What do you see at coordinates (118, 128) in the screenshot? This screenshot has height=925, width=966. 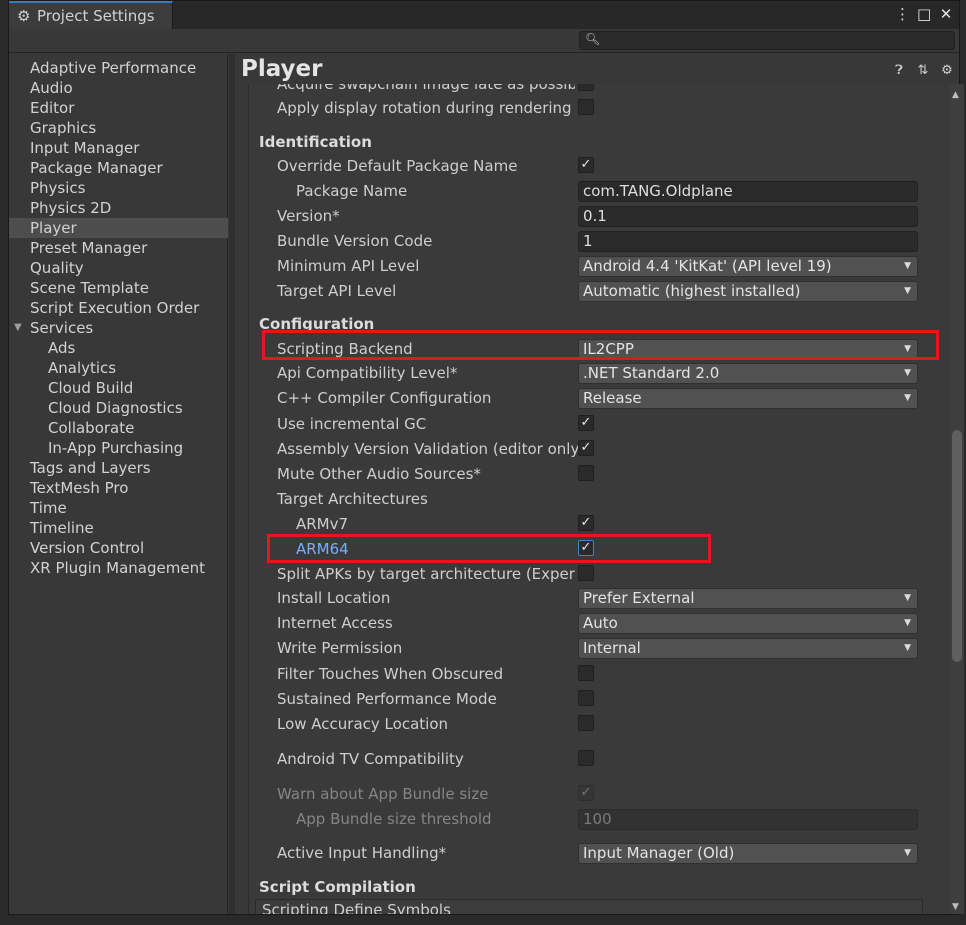 I see `sidebar-item-graphics: Graphics` at bounding box center [118, 128].